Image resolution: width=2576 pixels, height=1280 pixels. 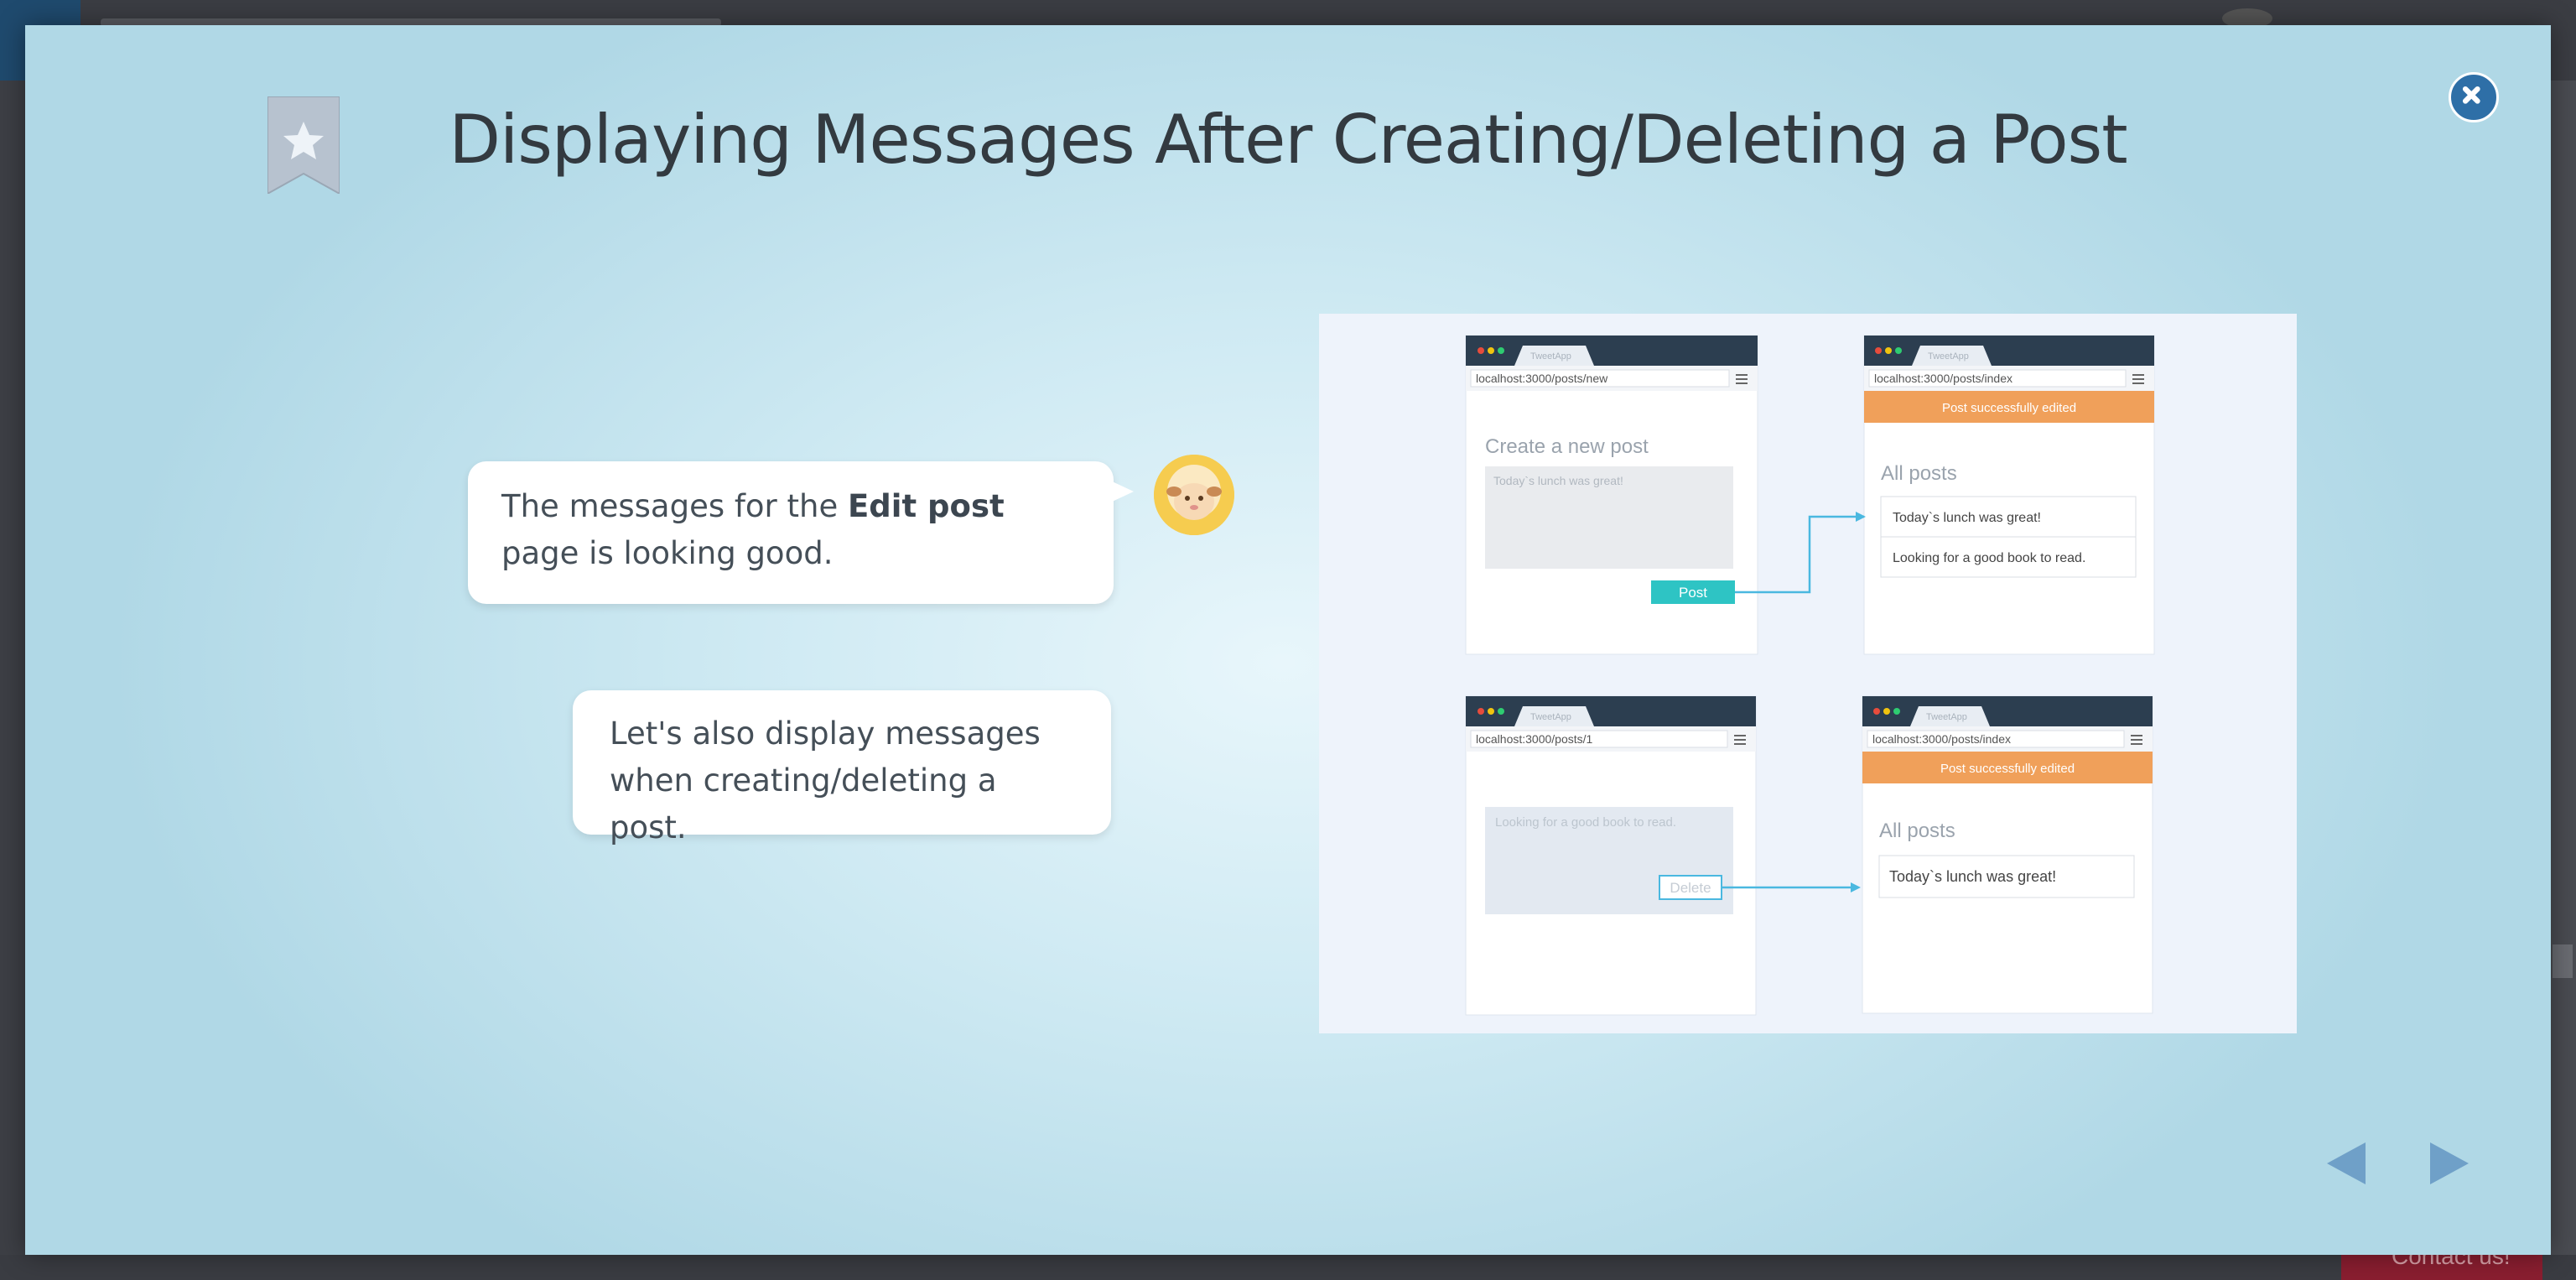 What do you see at coordinates (1534, 739) in the screenshot?
I see `url-show: localhost:3000/posts/1` at bounding box center [1534, 739].